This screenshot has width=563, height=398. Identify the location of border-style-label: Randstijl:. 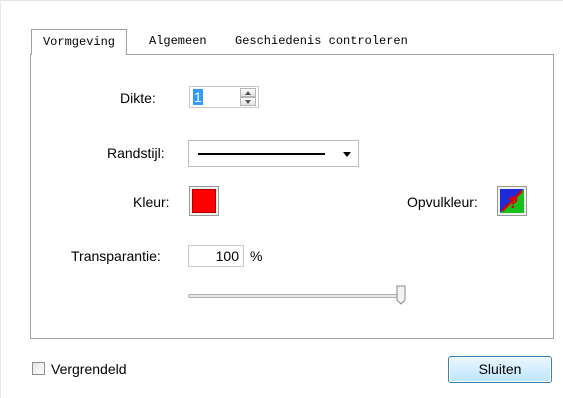
(136, 153).